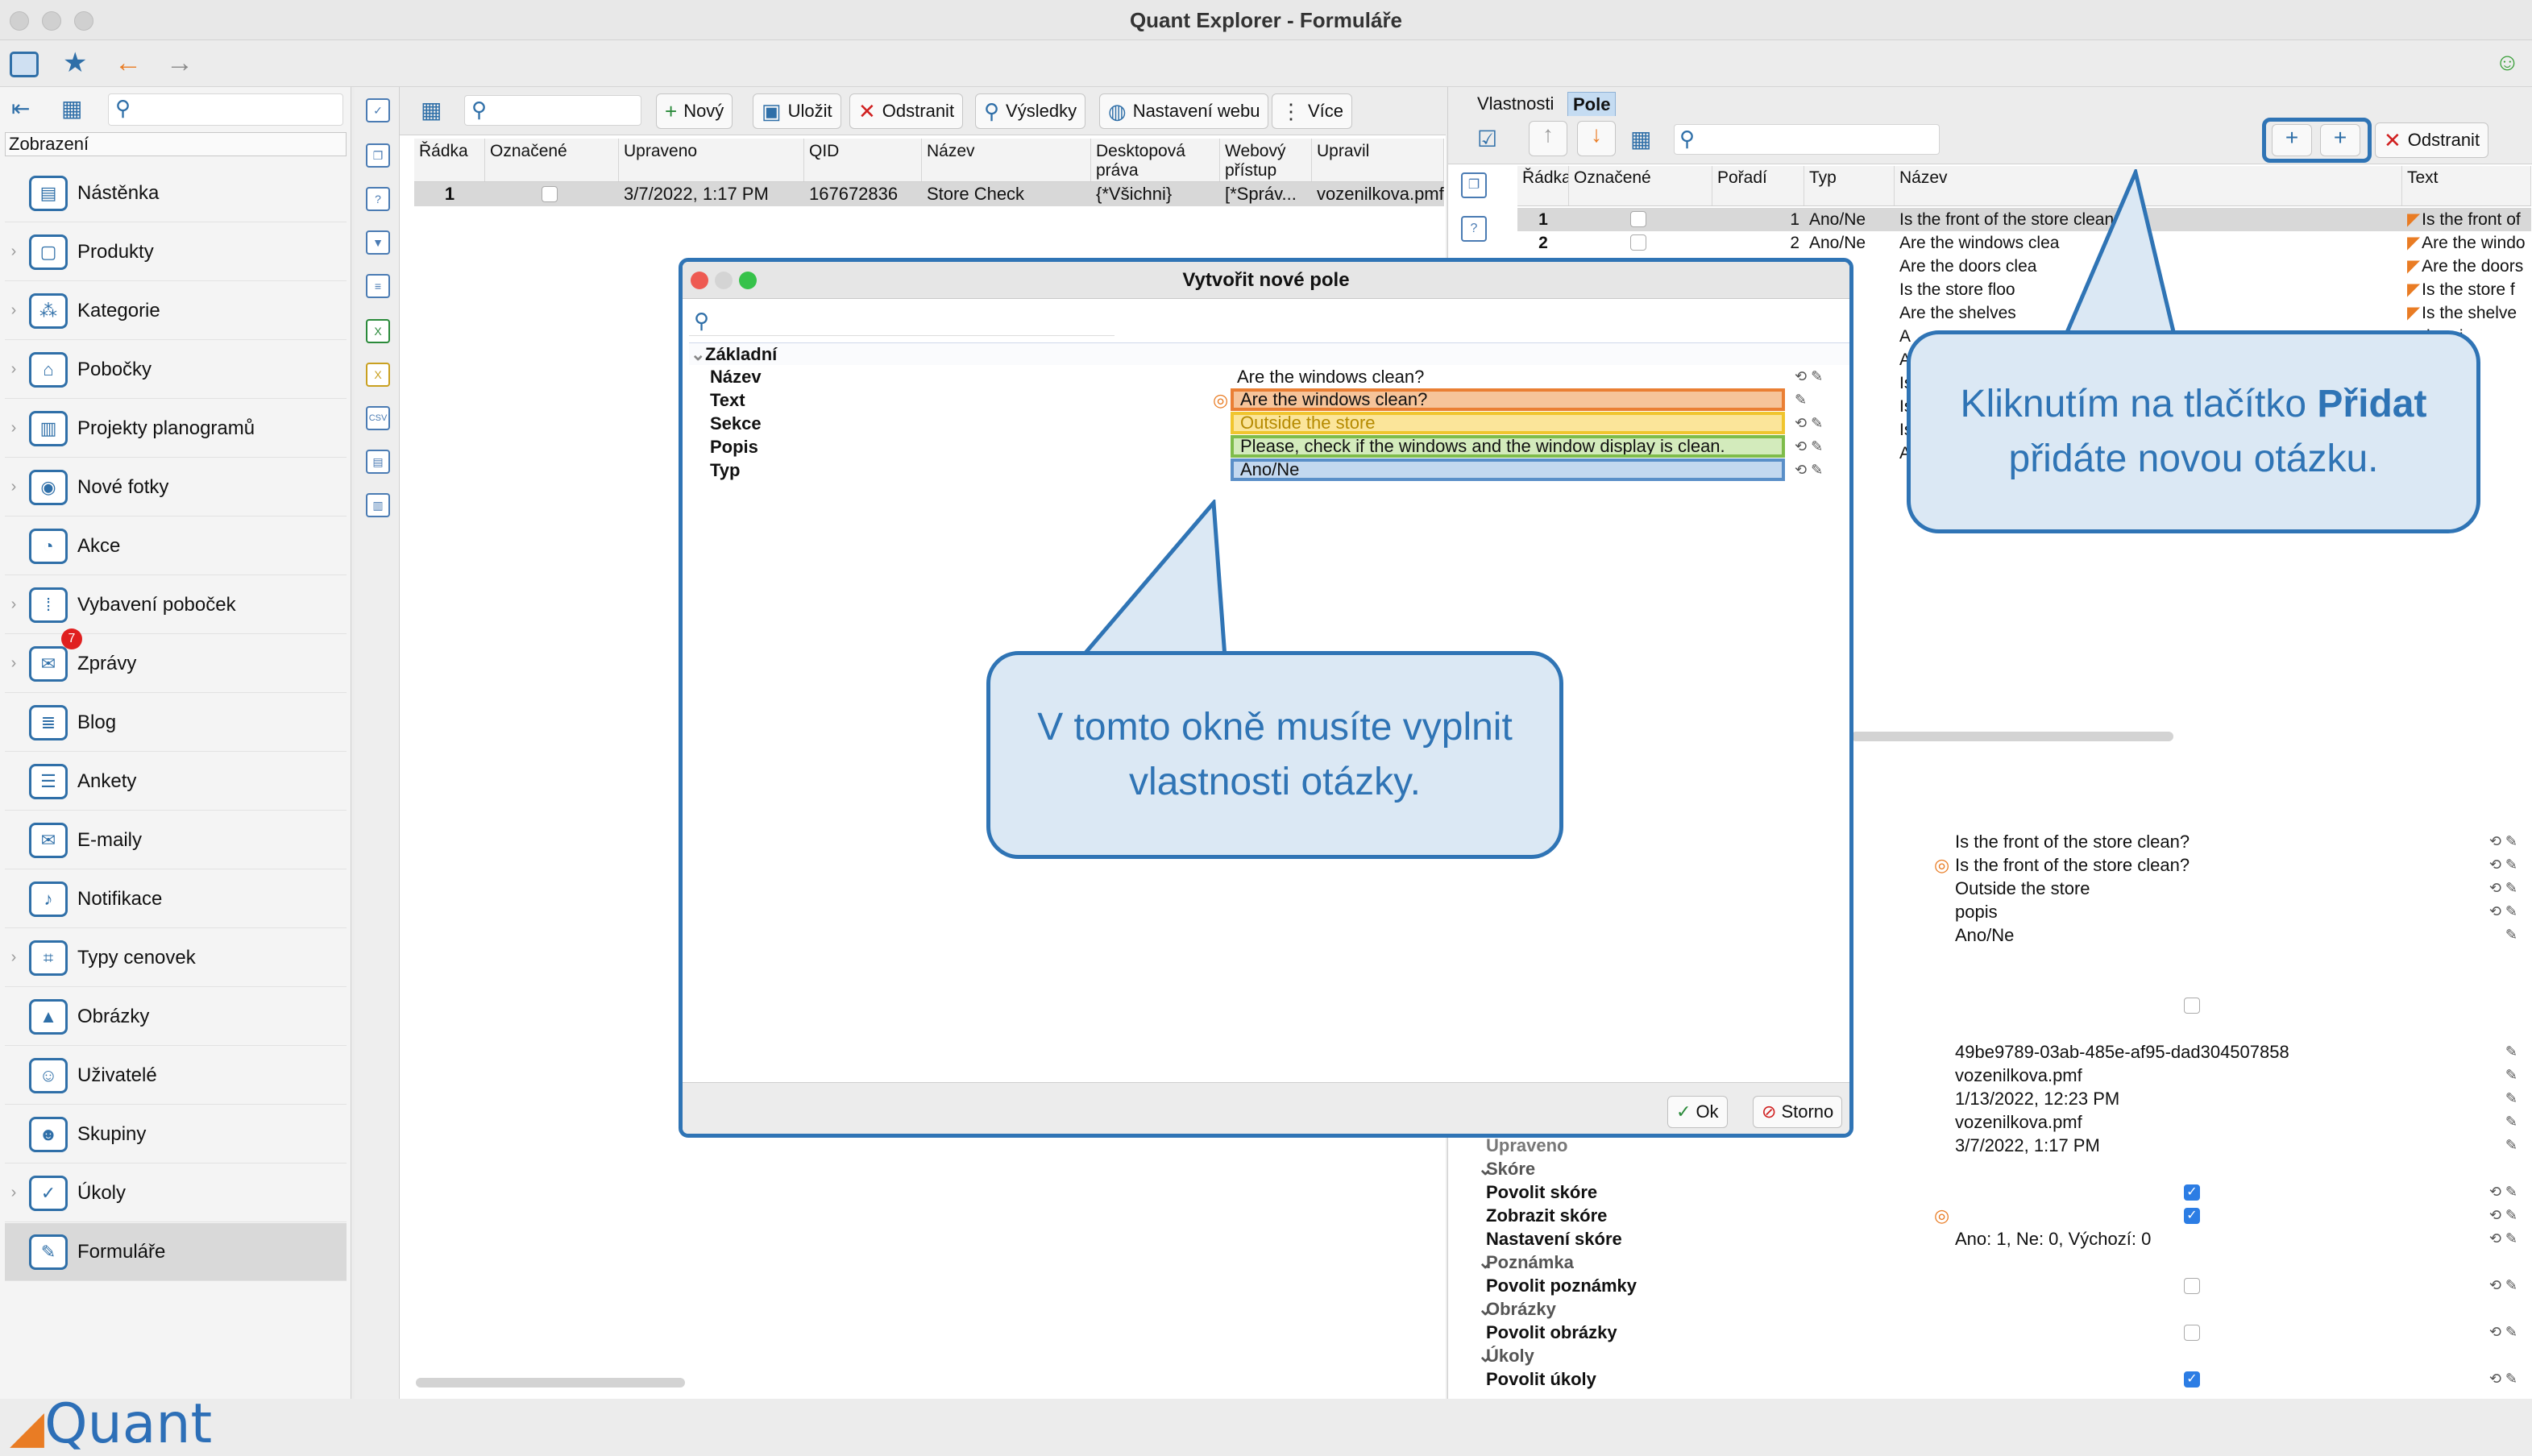 This screenshot has width=2532, height=1456. Describe the element at coordinates (378, 375) in the screenshot. I see `excel-import-icon: X` at that location.